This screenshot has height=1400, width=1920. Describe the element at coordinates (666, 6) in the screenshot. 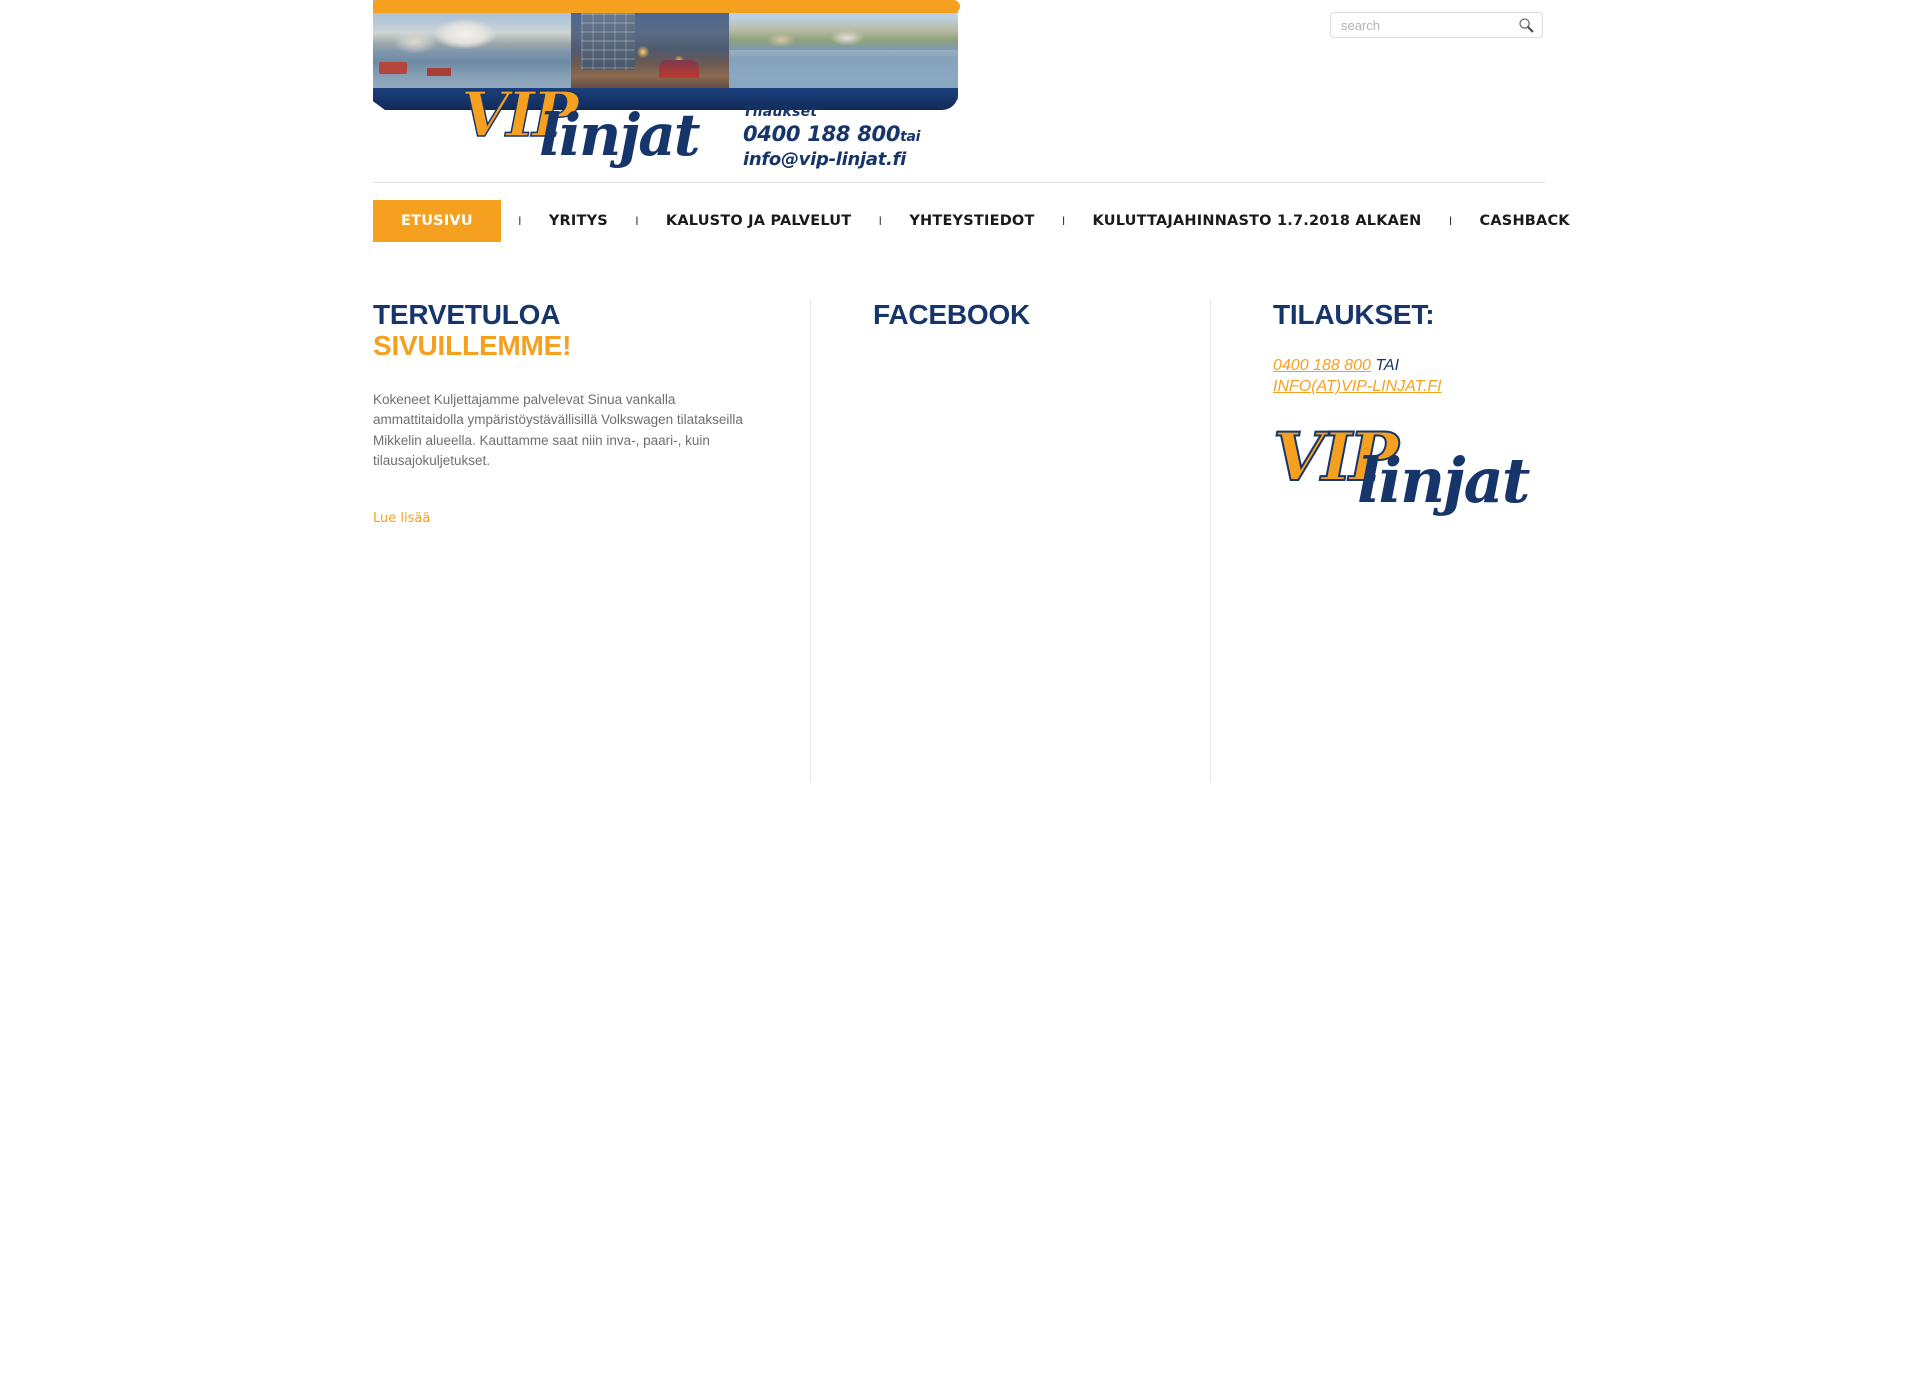

I see `banner-orange-stripe` at that location.